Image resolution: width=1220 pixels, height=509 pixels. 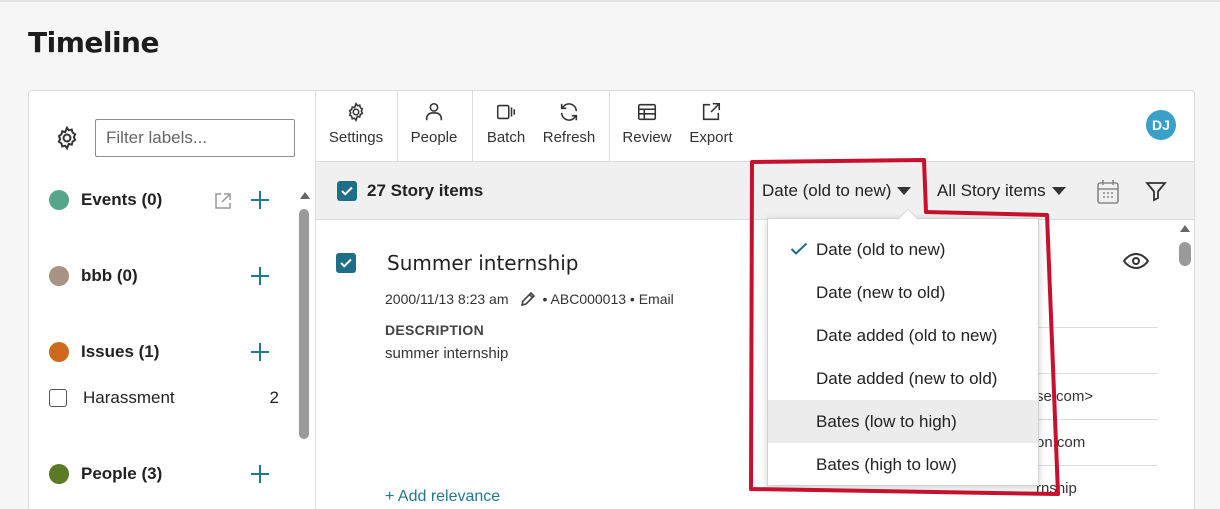 What do you see at coordinates (886, 464) in the screenshot?
I see `sort-option-label: Bates (high to low)` at bounding box center [886, 464].